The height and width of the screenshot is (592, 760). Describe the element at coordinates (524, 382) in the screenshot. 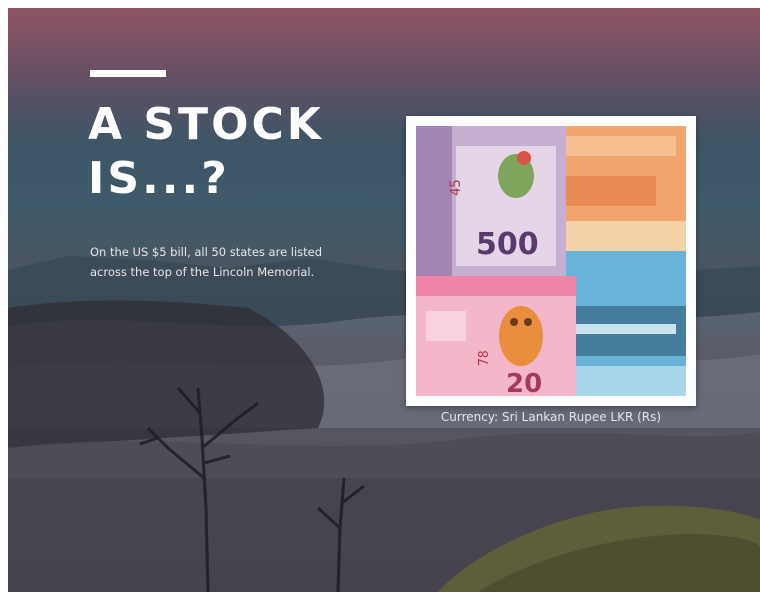

I see `note-20-value: 20` at that location.